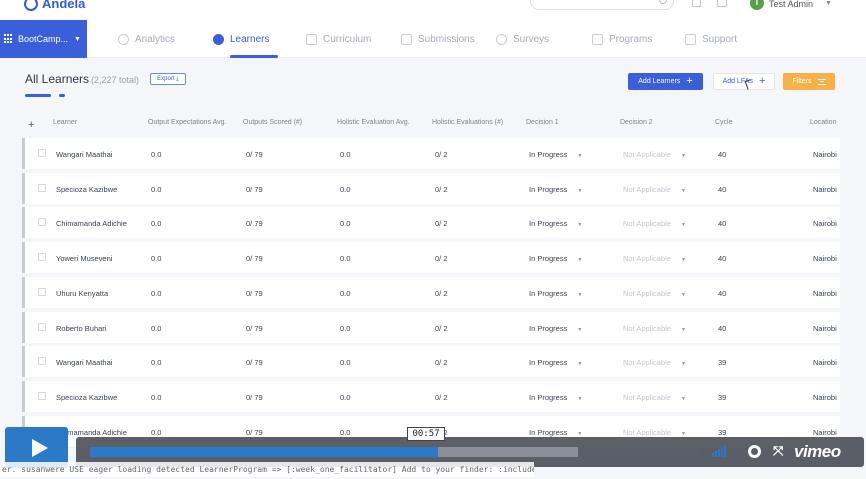 The image size is (866, 479). I want to click on column-header-decision-2: Decision 2, so click(636, 122).